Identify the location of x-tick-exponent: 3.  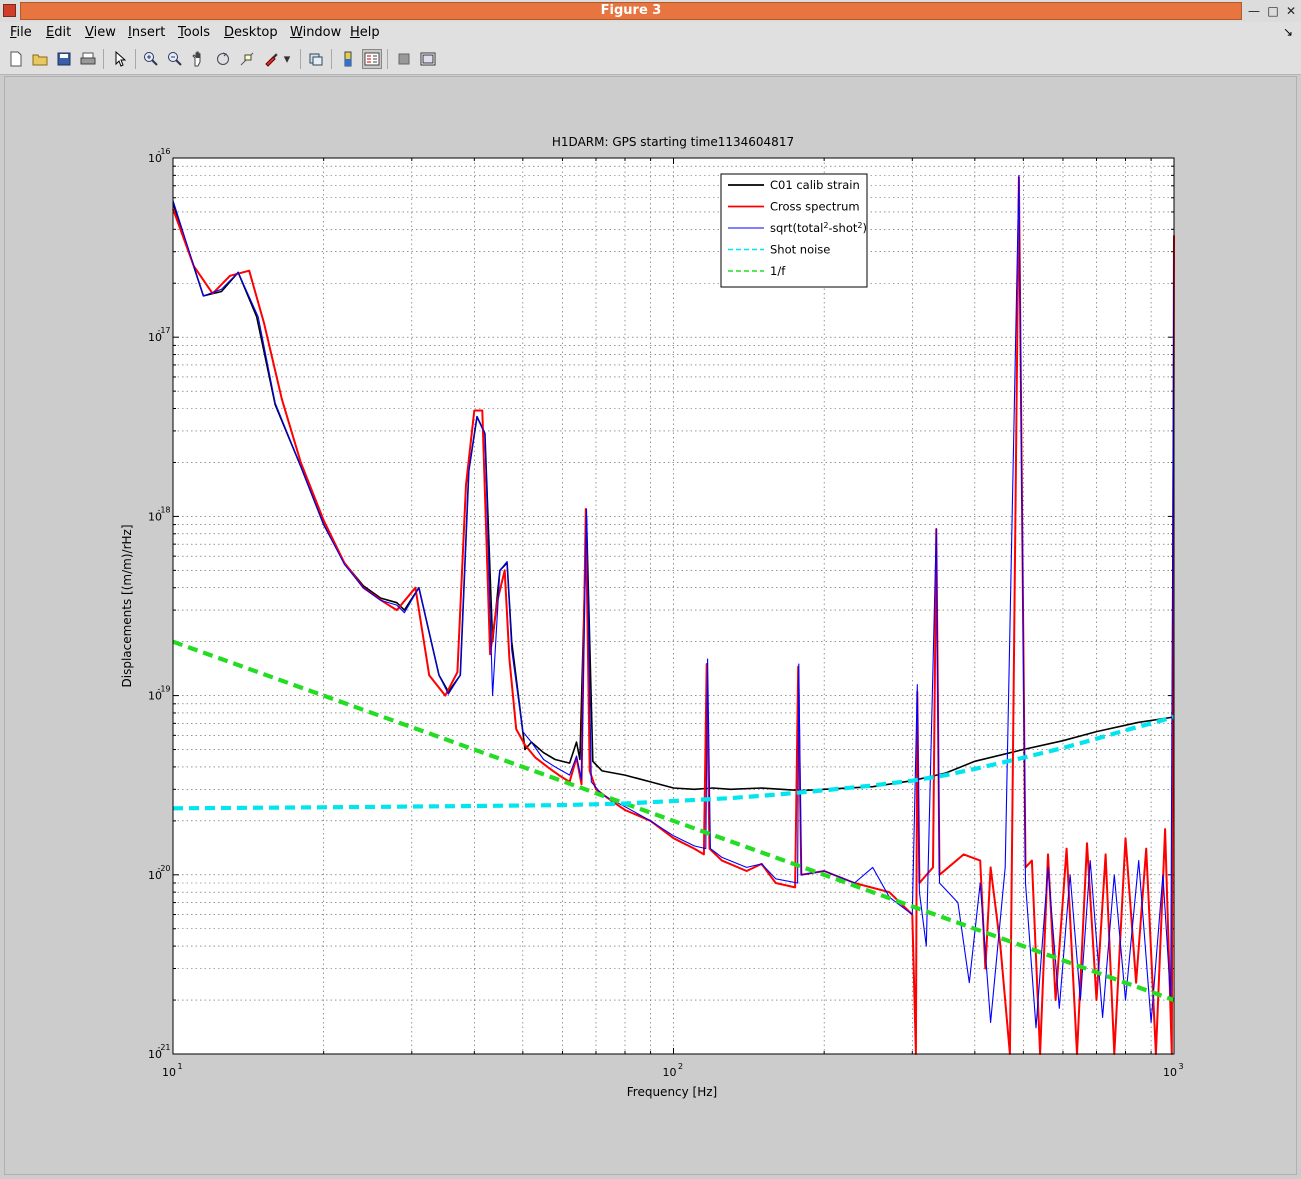
(1180, 1066).